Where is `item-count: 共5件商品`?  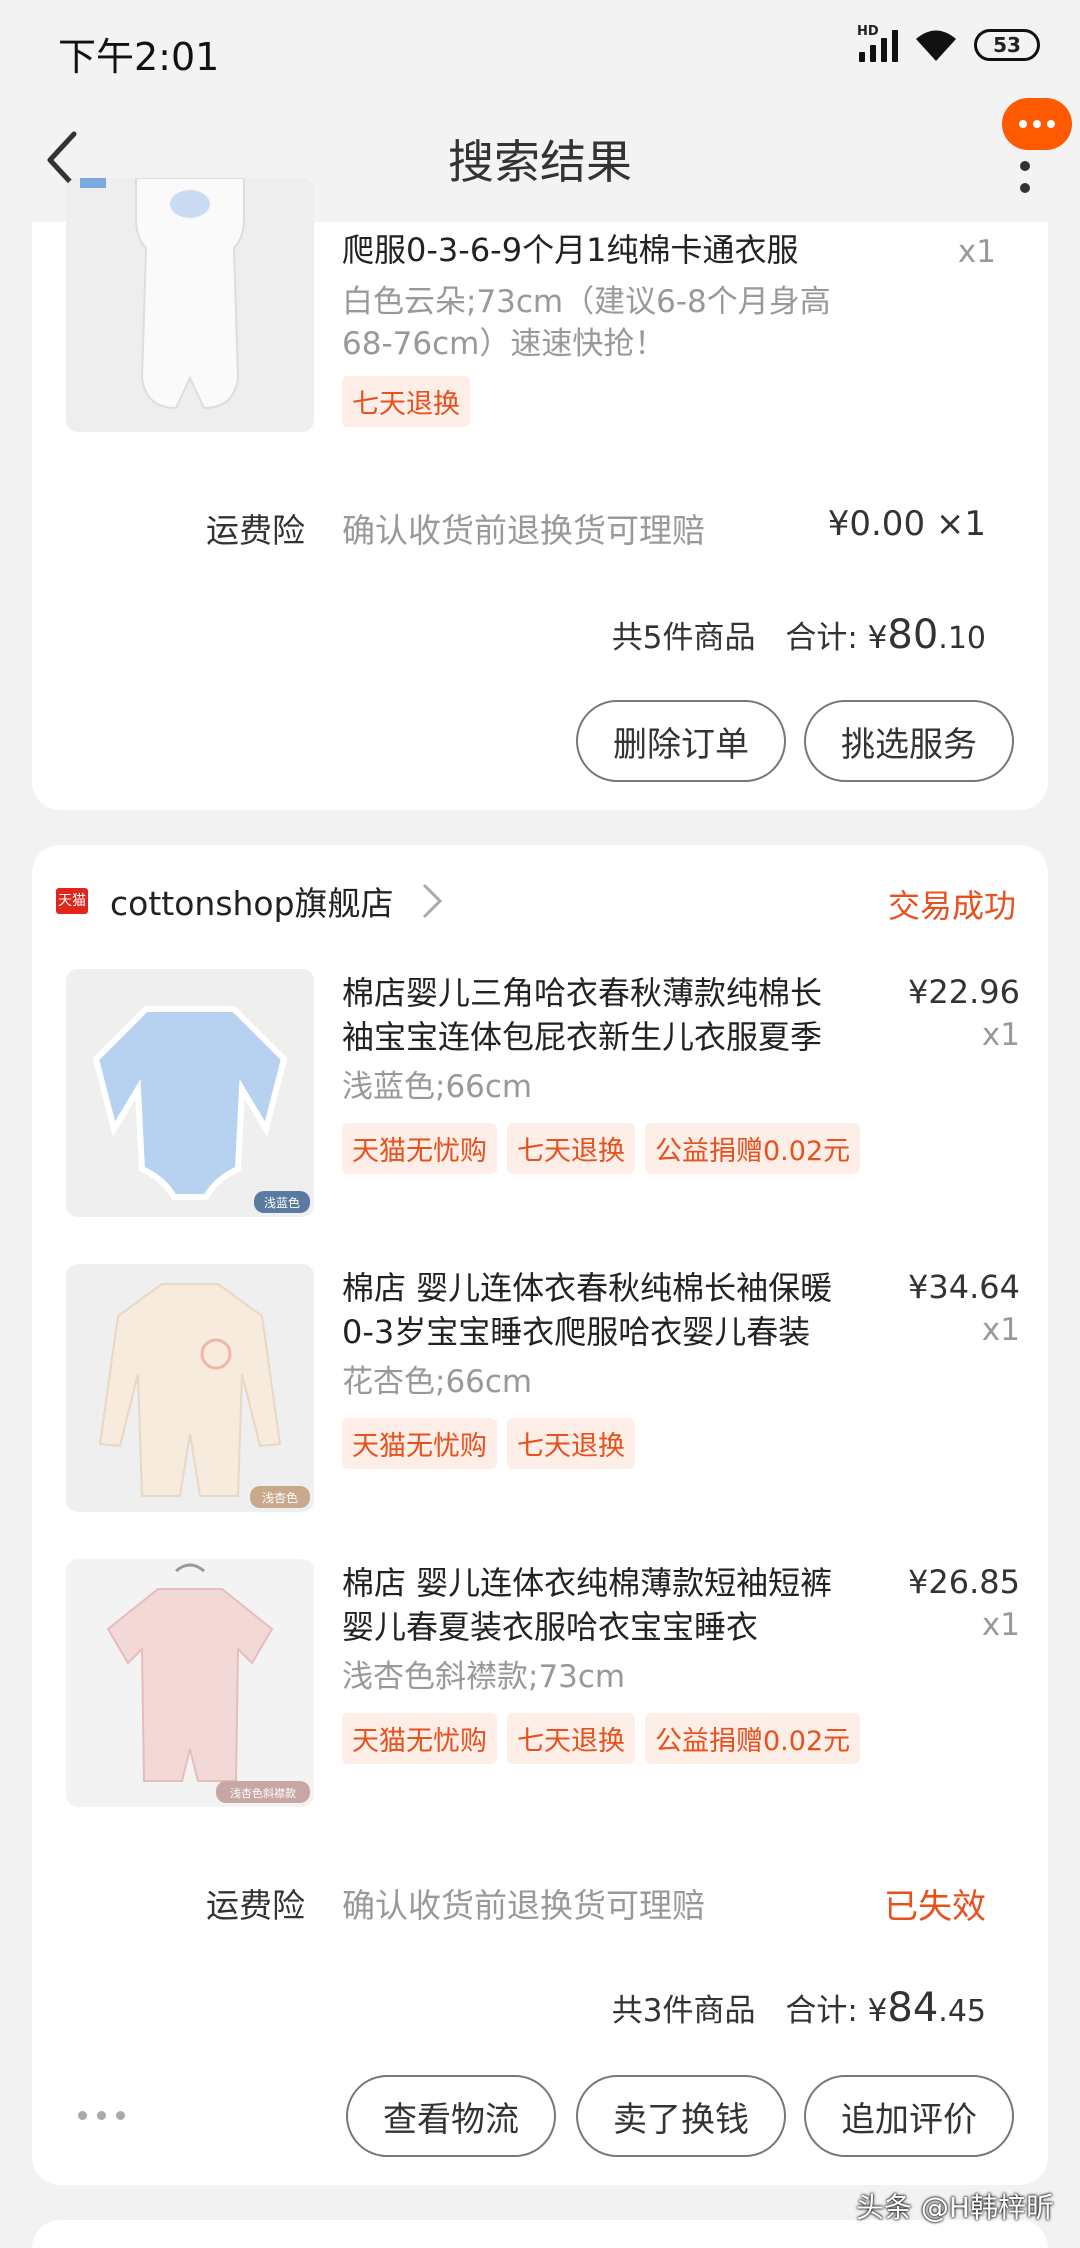
item-count: 共5件商品 is located at coordinates (683, 638).